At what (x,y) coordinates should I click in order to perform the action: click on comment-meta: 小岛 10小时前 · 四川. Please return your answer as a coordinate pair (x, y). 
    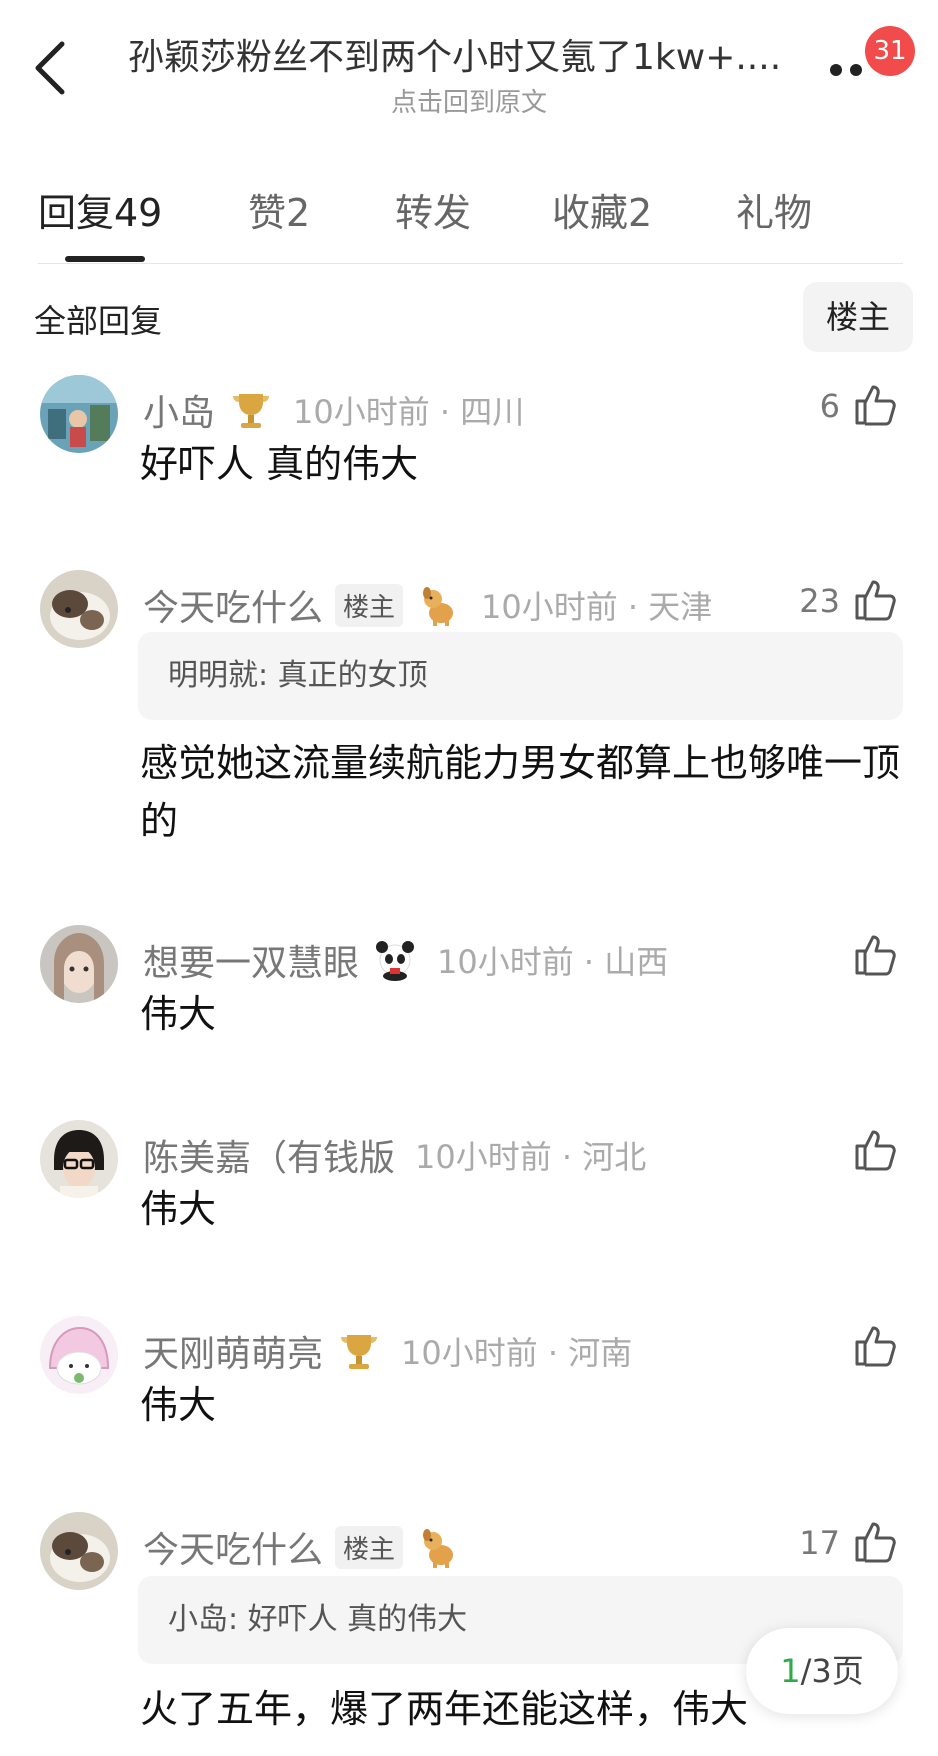
    Looking at the image, I should click on (333, 410).